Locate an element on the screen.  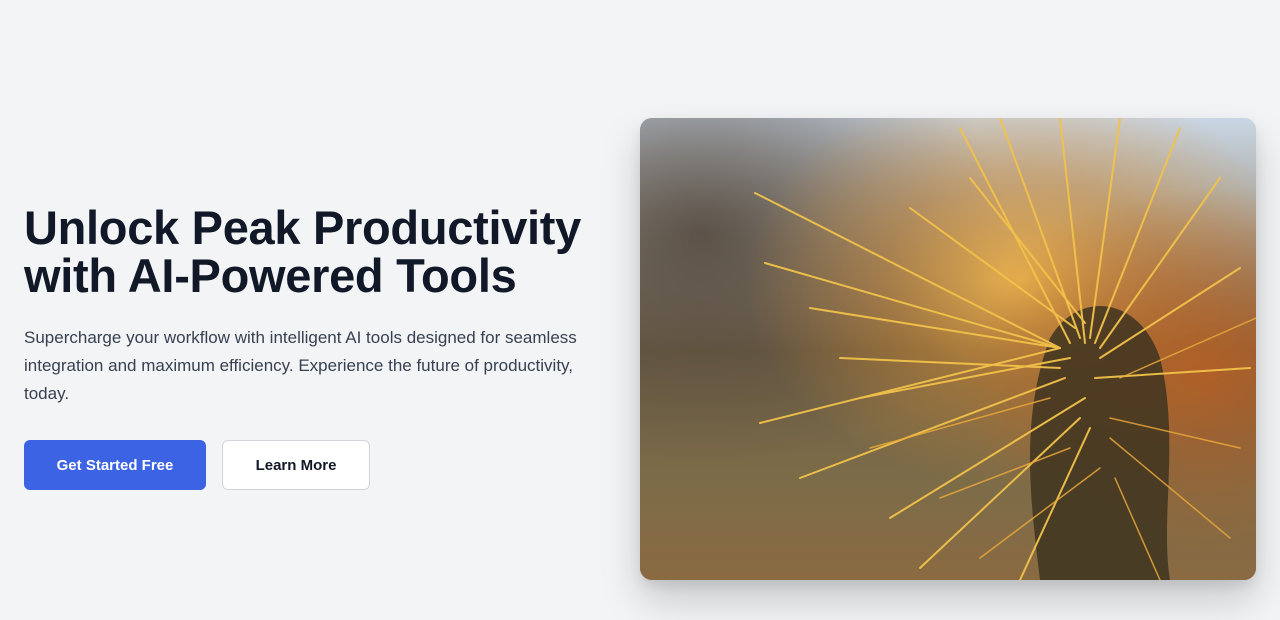
hero-actions: Get Started Free Learn More is located at coordinates (304, 465).